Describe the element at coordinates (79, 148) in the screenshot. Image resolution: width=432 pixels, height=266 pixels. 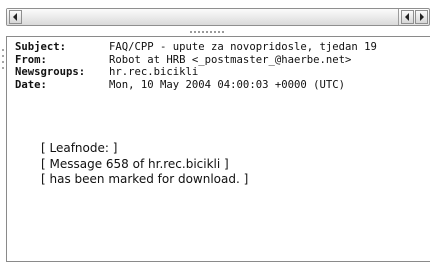
I see `body-line: [ Leafnode: ]` at that location.